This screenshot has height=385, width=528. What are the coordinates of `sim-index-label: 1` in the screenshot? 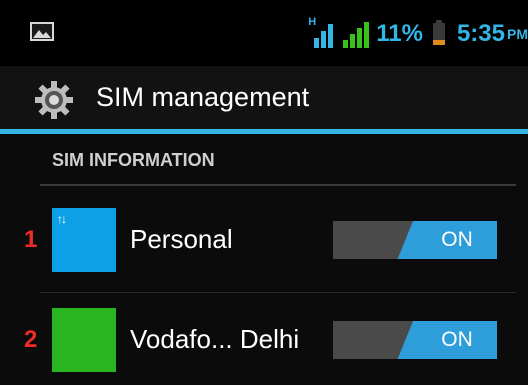 It's located at (31, 239).